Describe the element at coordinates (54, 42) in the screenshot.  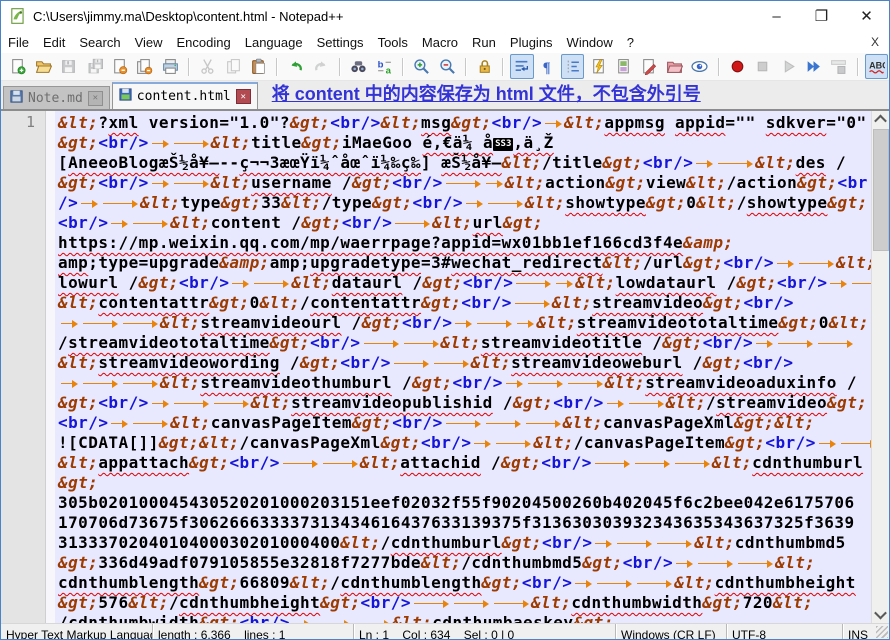
I see `menu-item-edit: Edit` at that location.